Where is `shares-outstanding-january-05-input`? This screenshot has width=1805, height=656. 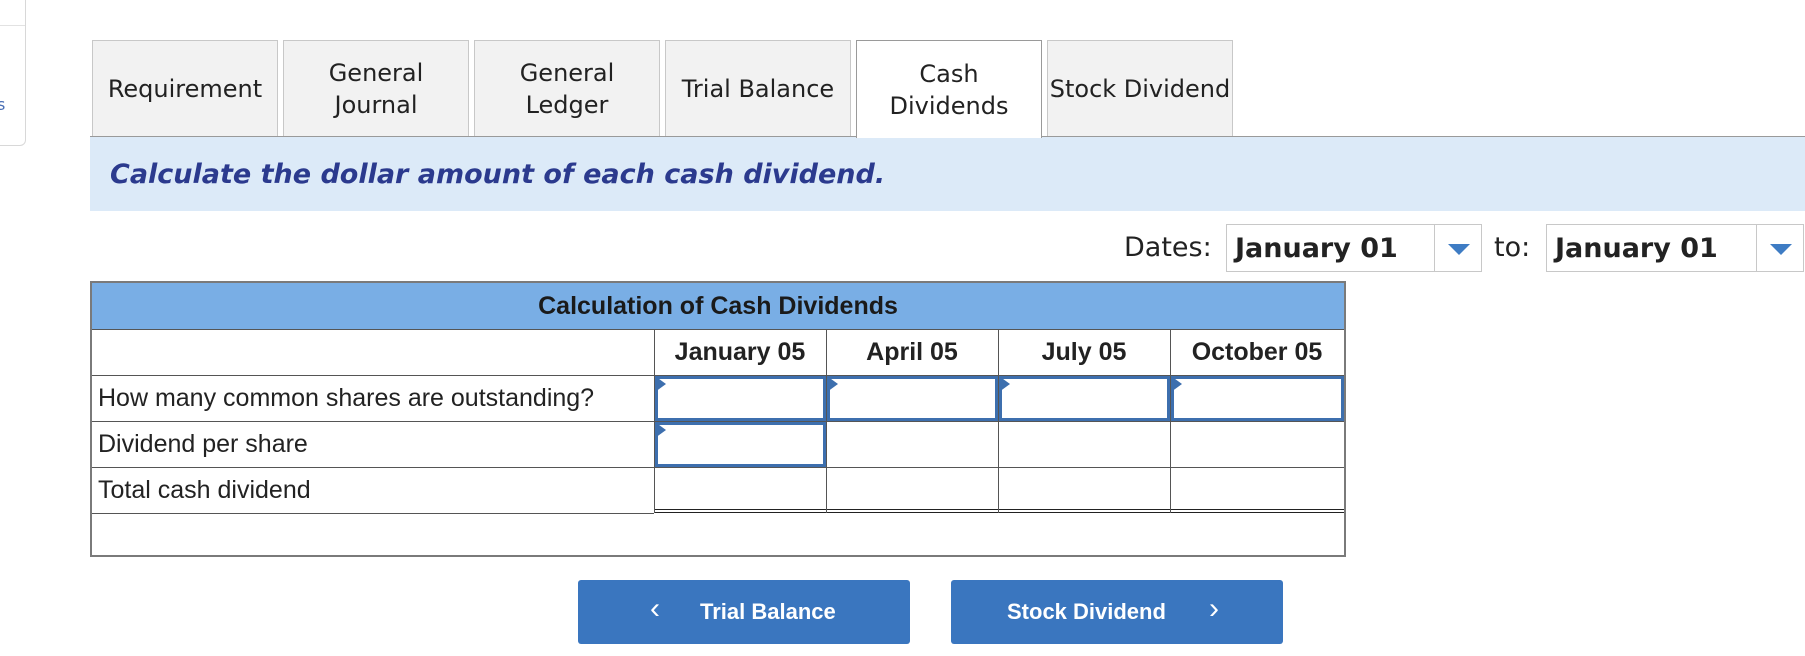 shares-outstanding-january-05-input is located at coordinates (740, 398).